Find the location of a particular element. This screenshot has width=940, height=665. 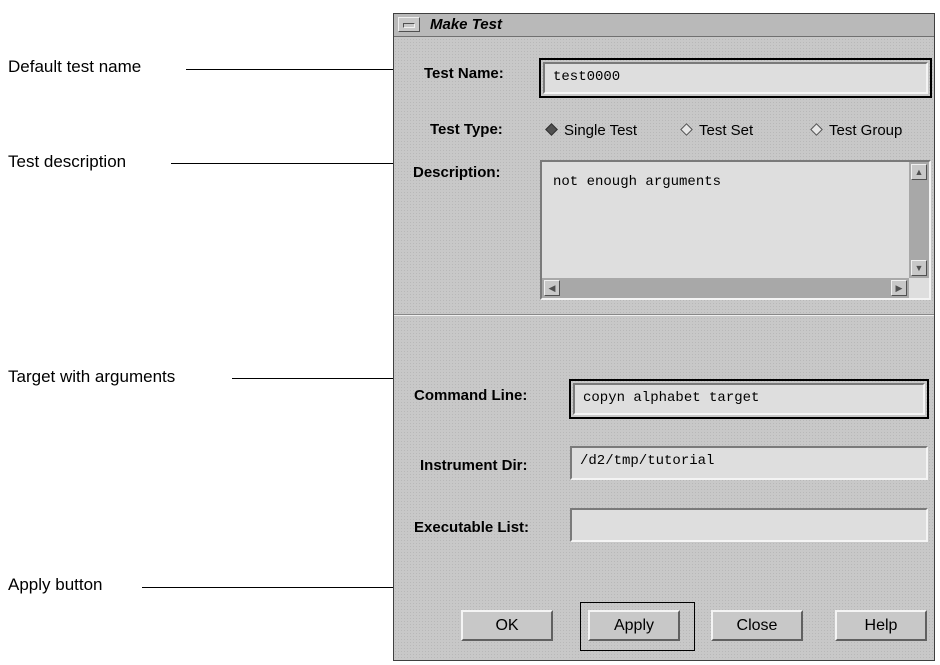

scroll-right-icon: ▶ is located at coordinates (899, 288).